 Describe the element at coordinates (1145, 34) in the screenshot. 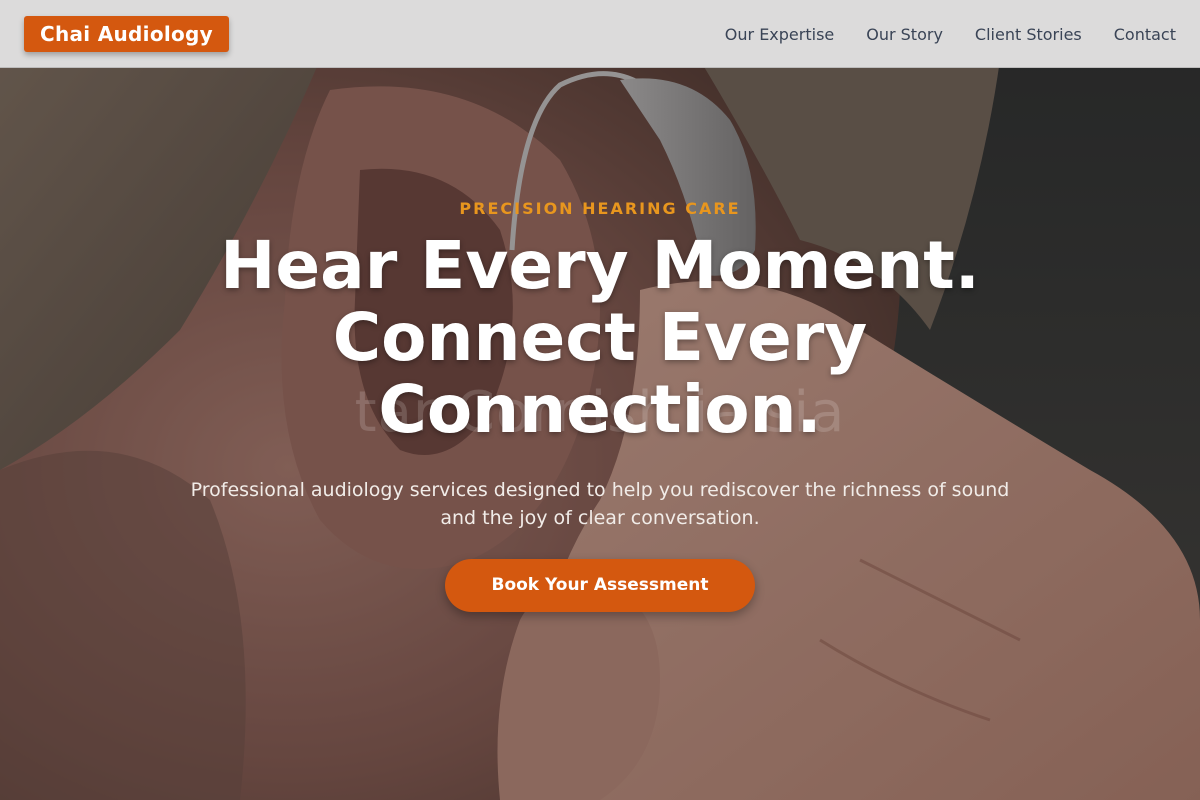

I see `nav-link-contact: Contact` at that location.